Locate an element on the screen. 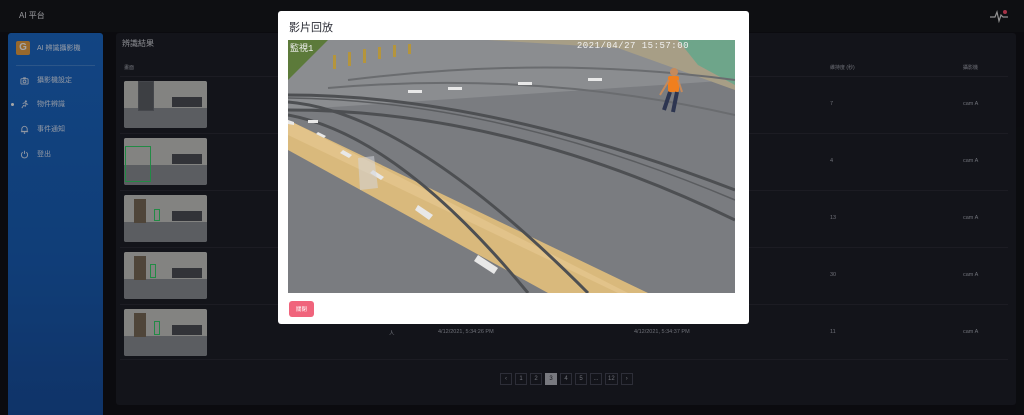 This screenshot has height=415, width=1024. video-timestamp: 2021/04/27 15:57:00 is located at coordinates (632, 46).